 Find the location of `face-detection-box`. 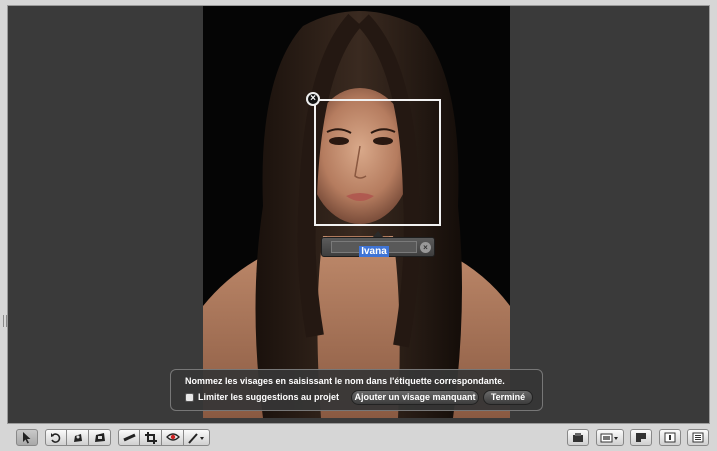

face-detection-box is located at coordinates (377, 162).